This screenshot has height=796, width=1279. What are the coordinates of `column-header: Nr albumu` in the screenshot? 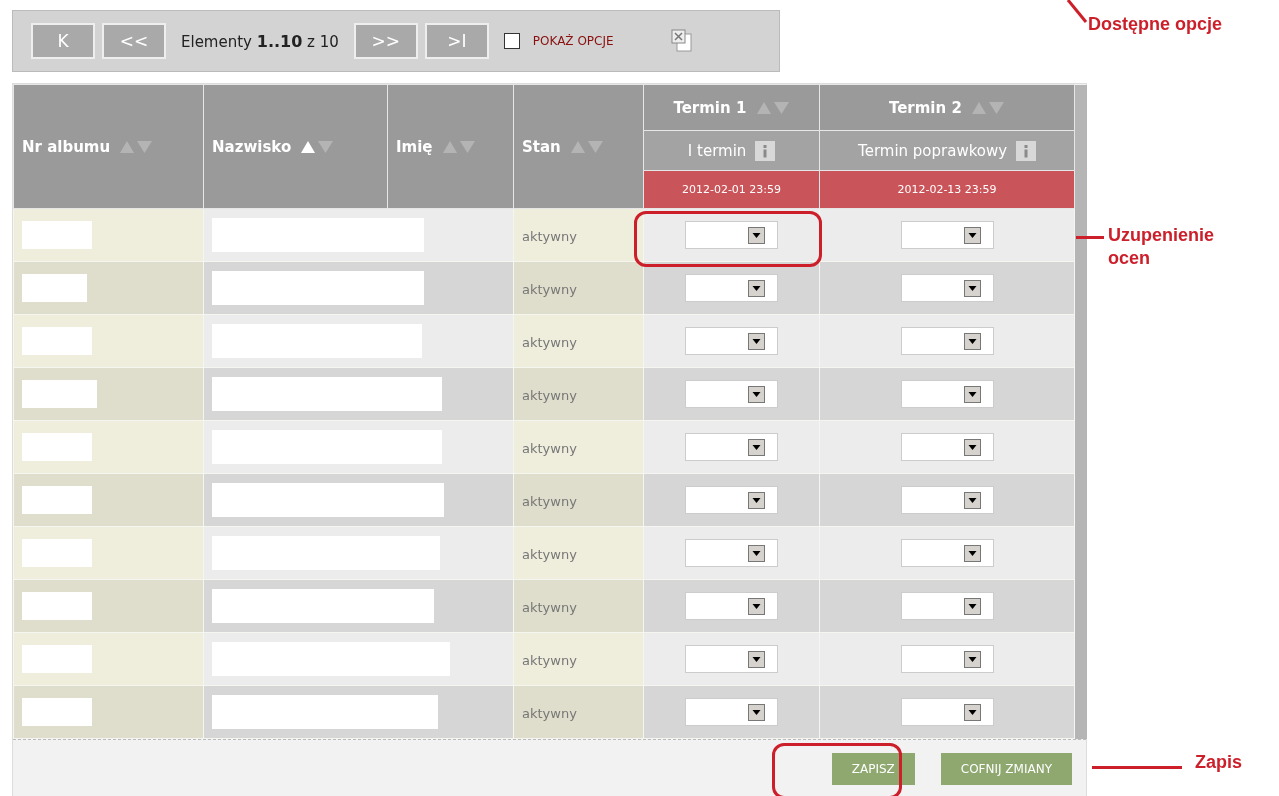 It's located at (108, 146).